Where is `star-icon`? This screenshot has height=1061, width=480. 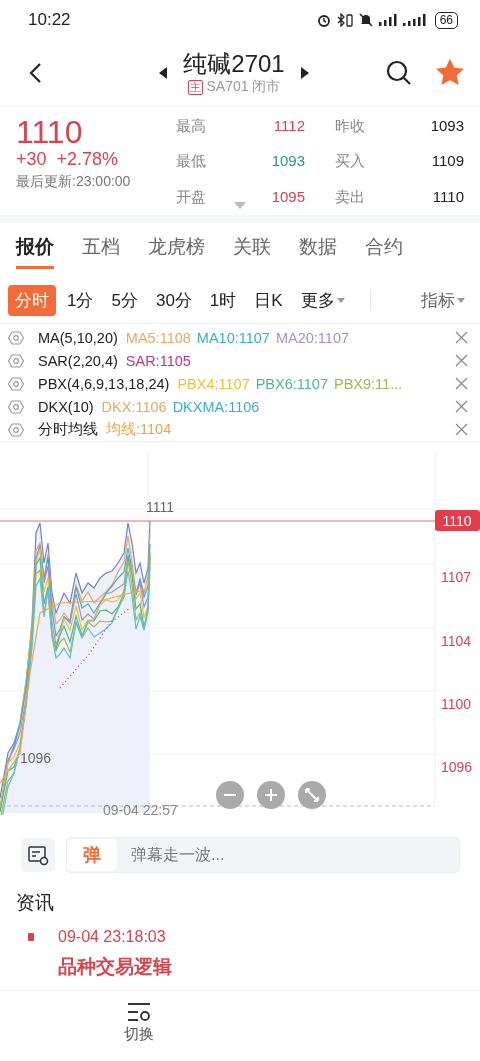
star-icon is located at coordinates (450, 73).